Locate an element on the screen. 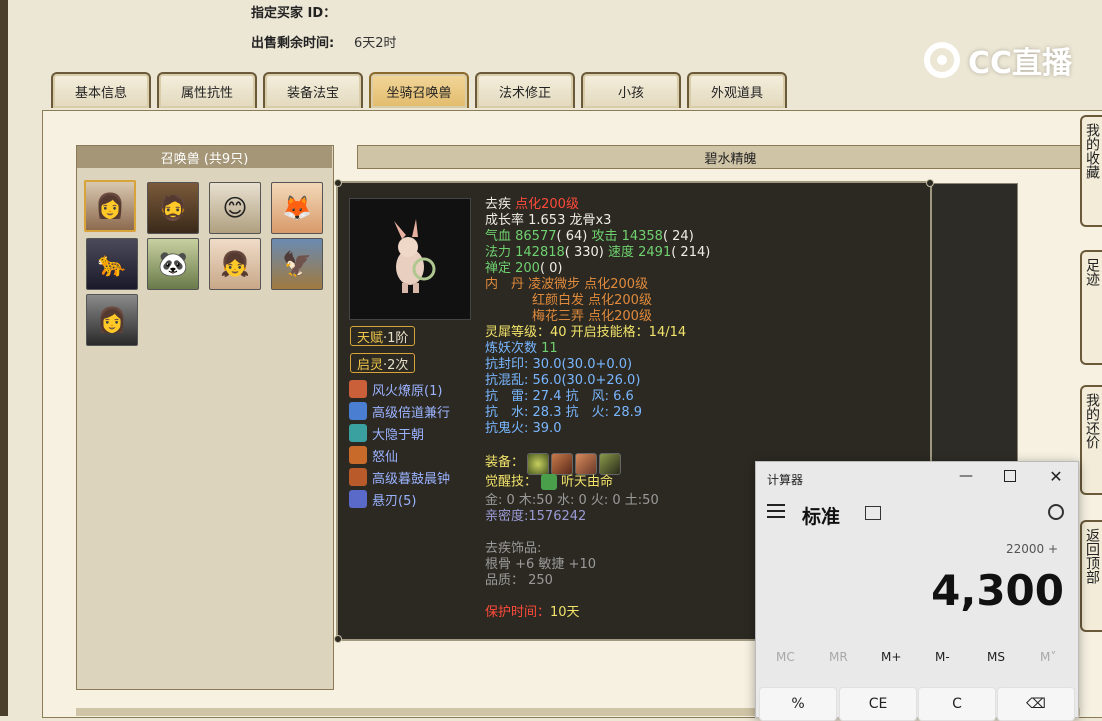  awaken-skill-line: 觉醒技： 听天由命 is located at coordinates (549, 482).